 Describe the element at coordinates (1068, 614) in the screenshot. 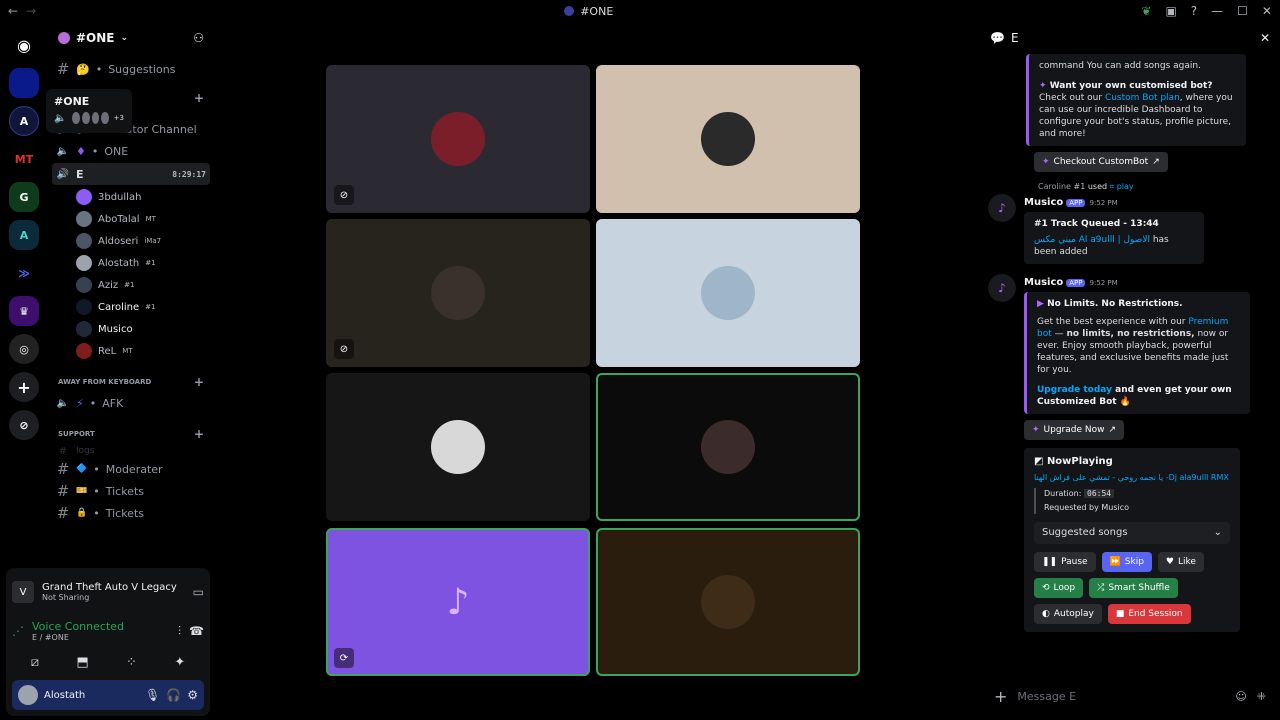

I see `autoplay-button: ◐ Autoplay` at that location.